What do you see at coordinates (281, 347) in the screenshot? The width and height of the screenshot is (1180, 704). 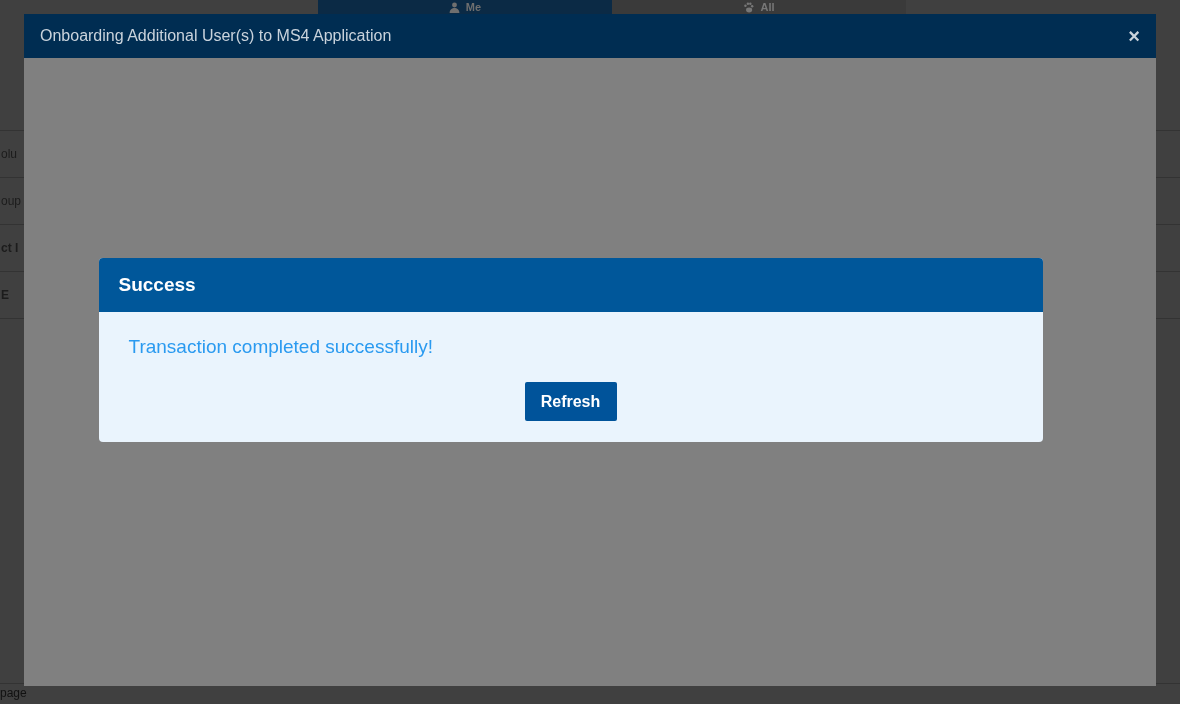 I see `success-message: Transaction completed successfully!` at bounding box center [281, 347].